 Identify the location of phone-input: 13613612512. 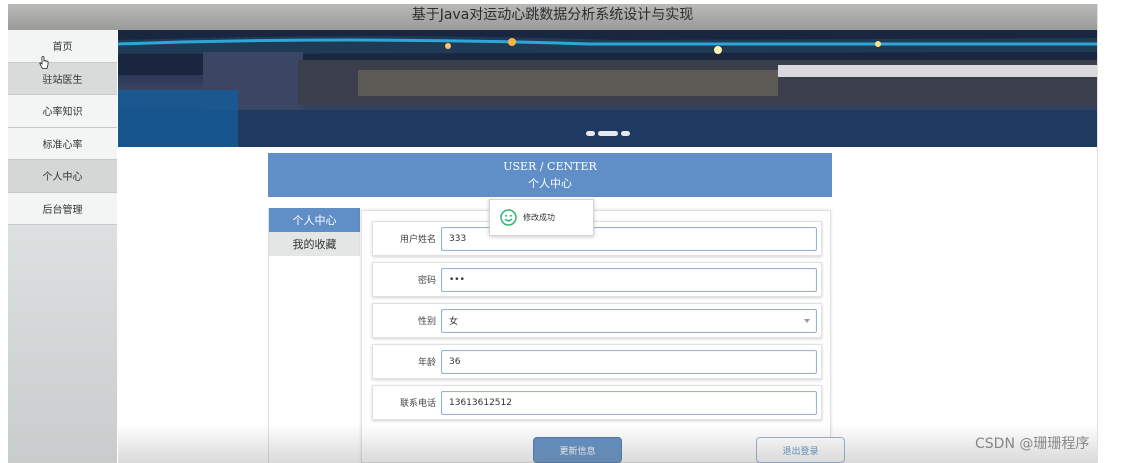
(629, 402).